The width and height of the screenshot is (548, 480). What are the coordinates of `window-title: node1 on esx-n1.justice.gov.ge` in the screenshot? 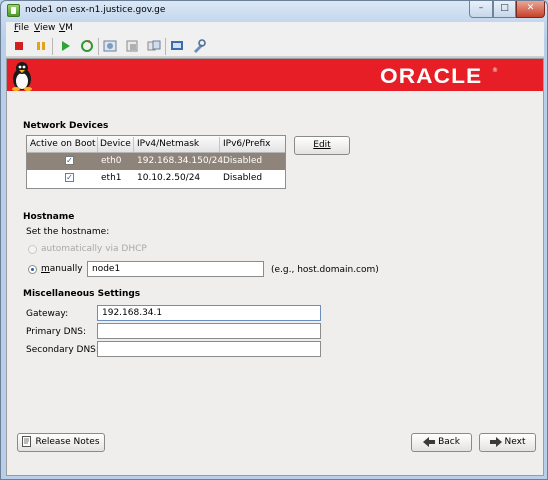 It's located at (95, 10).